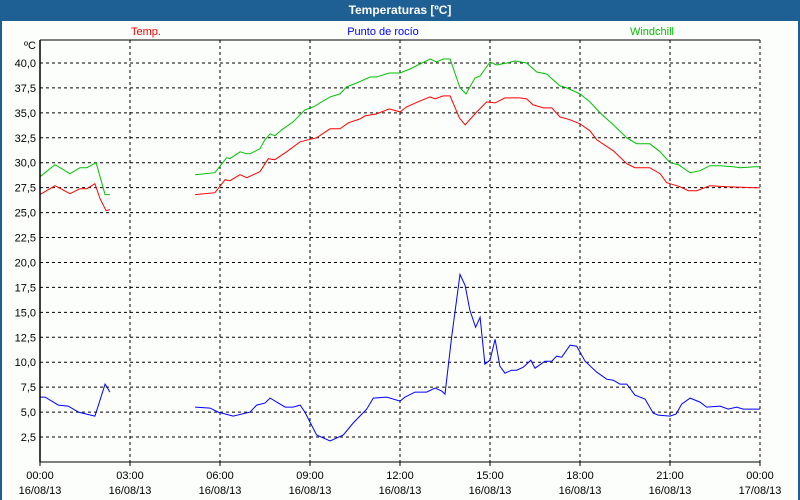 Image resolution: width=800 pixels, height=500 pixels. I want to click on legend-dew-point: Punto de rocío, so click(383, 32).